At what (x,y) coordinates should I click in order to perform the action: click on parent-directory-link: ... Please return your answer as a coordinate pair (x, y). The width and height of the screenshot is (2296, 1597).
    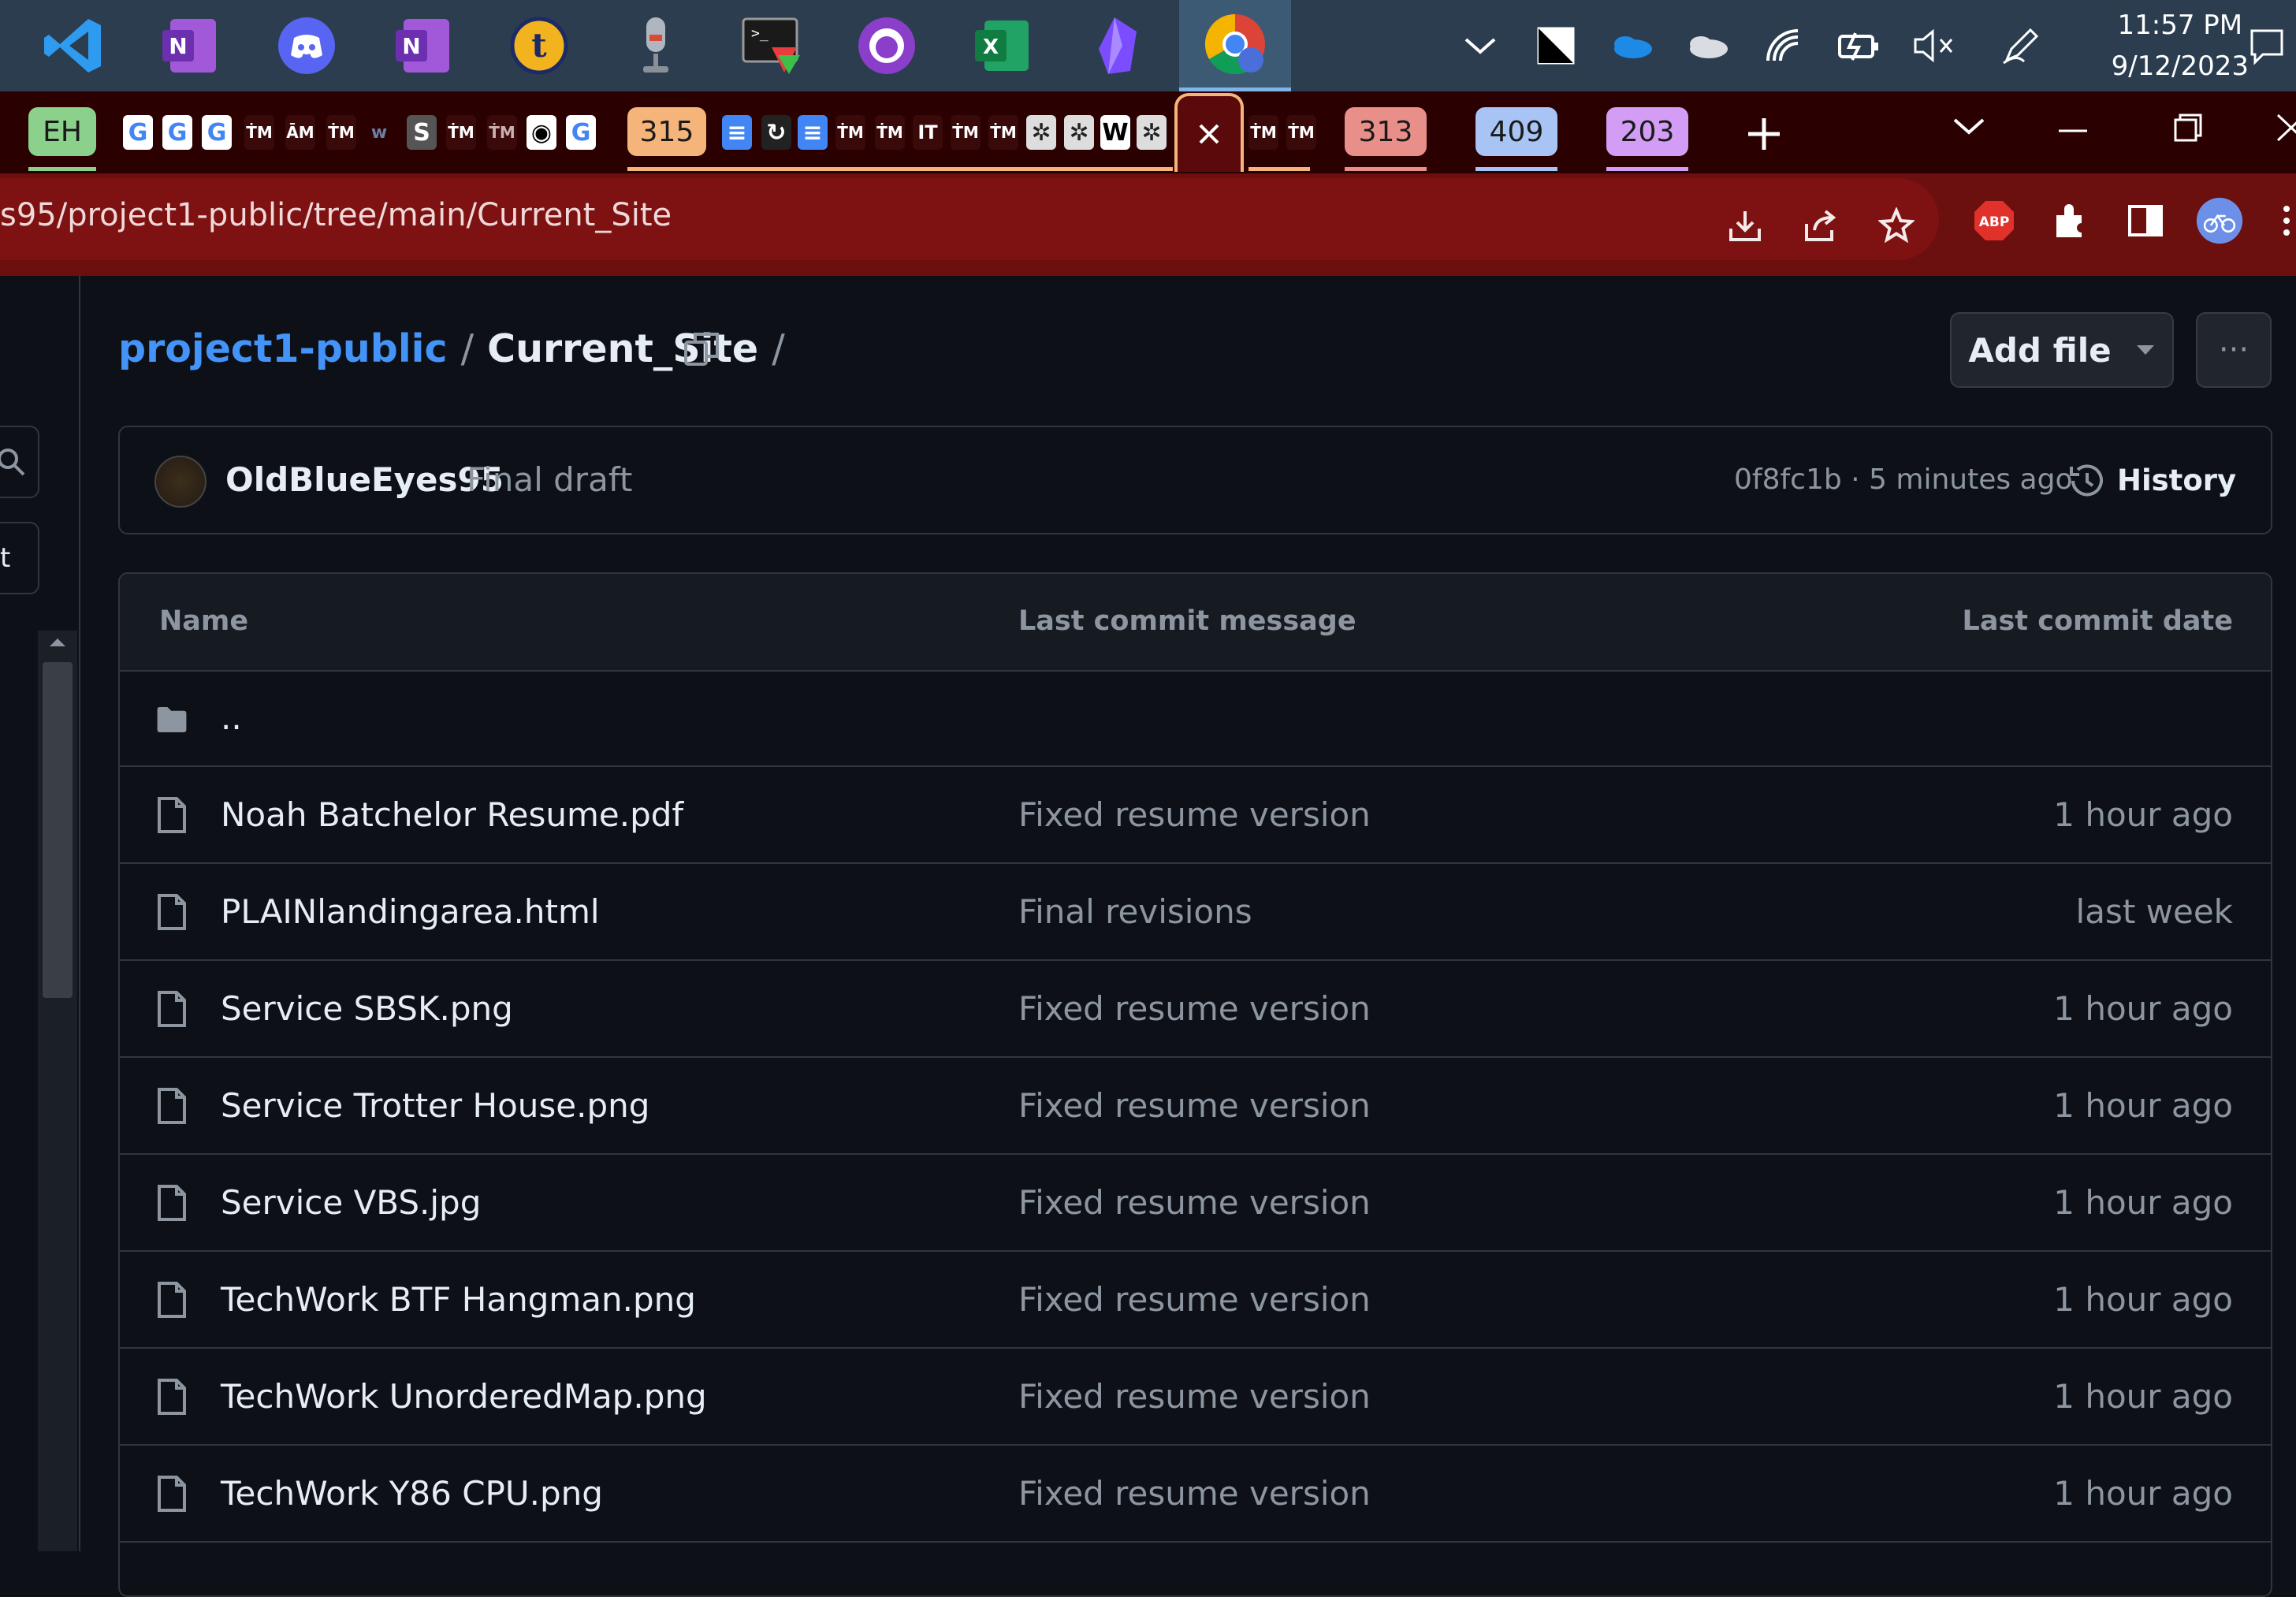
    Looking at the image, I should click on (232, 717).